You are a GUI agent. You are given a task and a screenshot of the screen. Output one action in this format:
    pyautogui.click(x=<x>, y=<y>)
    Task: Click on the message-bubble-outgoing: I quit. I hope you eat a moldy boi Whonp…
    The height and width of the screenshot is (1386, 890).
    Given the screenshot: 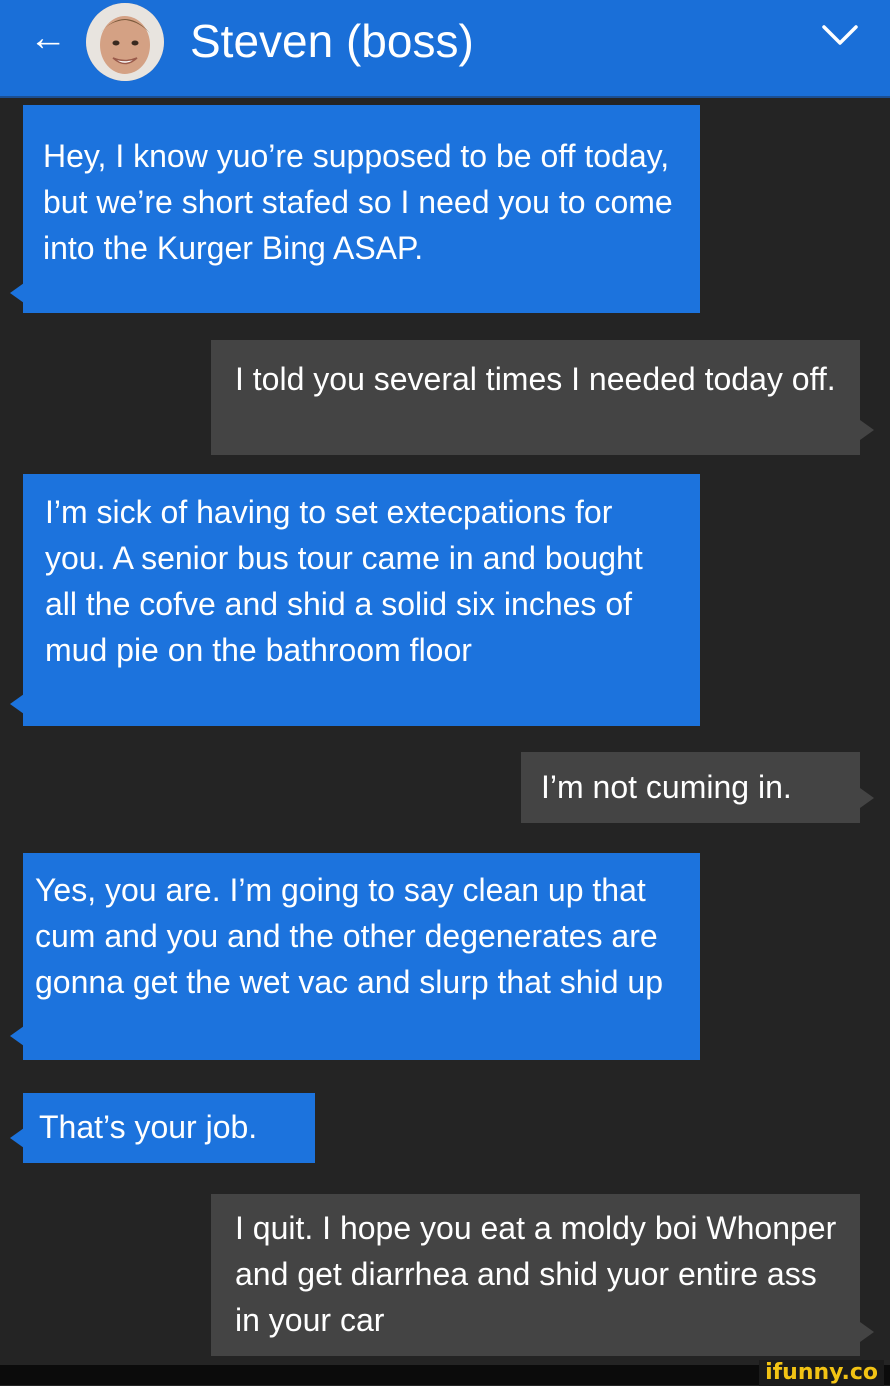 What is the action you would take?
    pyautogui.click(x=535, y=1275)
    